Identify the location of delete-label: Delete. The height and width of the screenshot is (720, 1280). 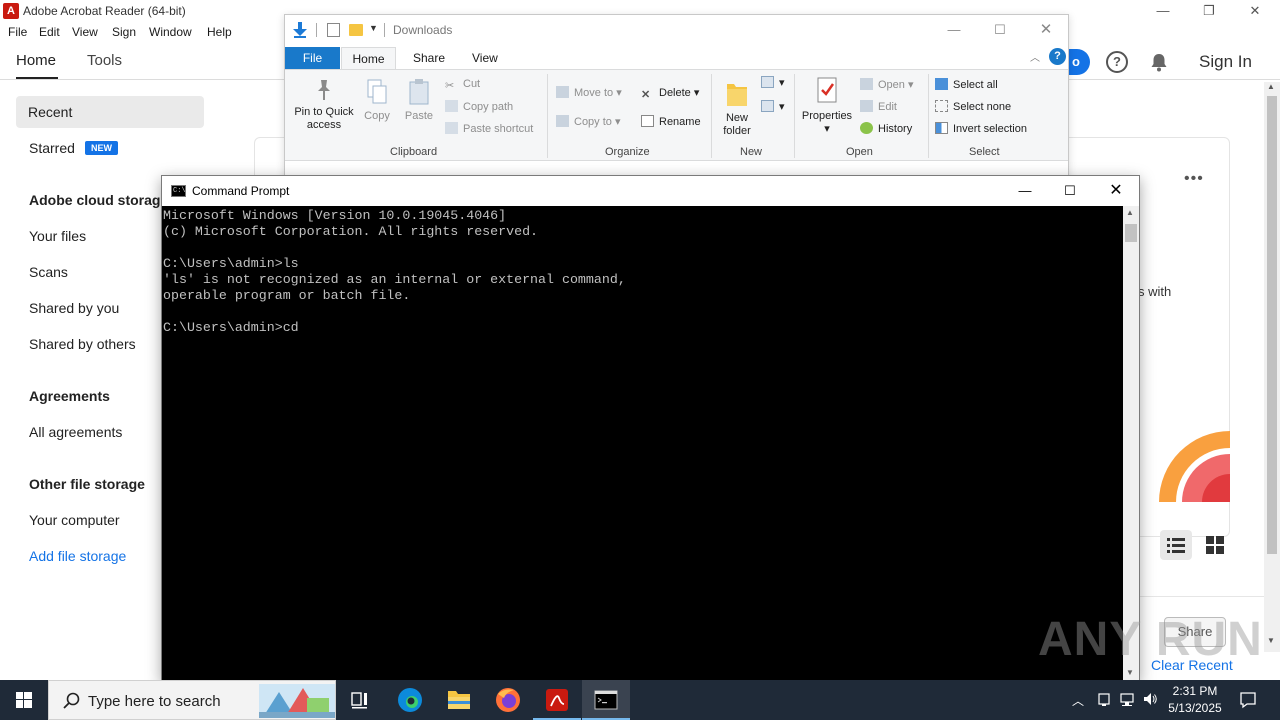
(675, 93).